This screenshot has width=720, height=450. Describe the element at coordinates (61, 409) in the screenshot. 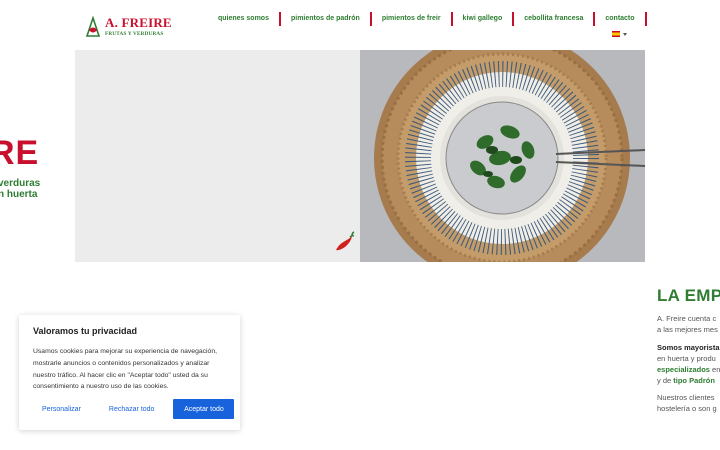

I see `customize-button: Personalizar` at that location.